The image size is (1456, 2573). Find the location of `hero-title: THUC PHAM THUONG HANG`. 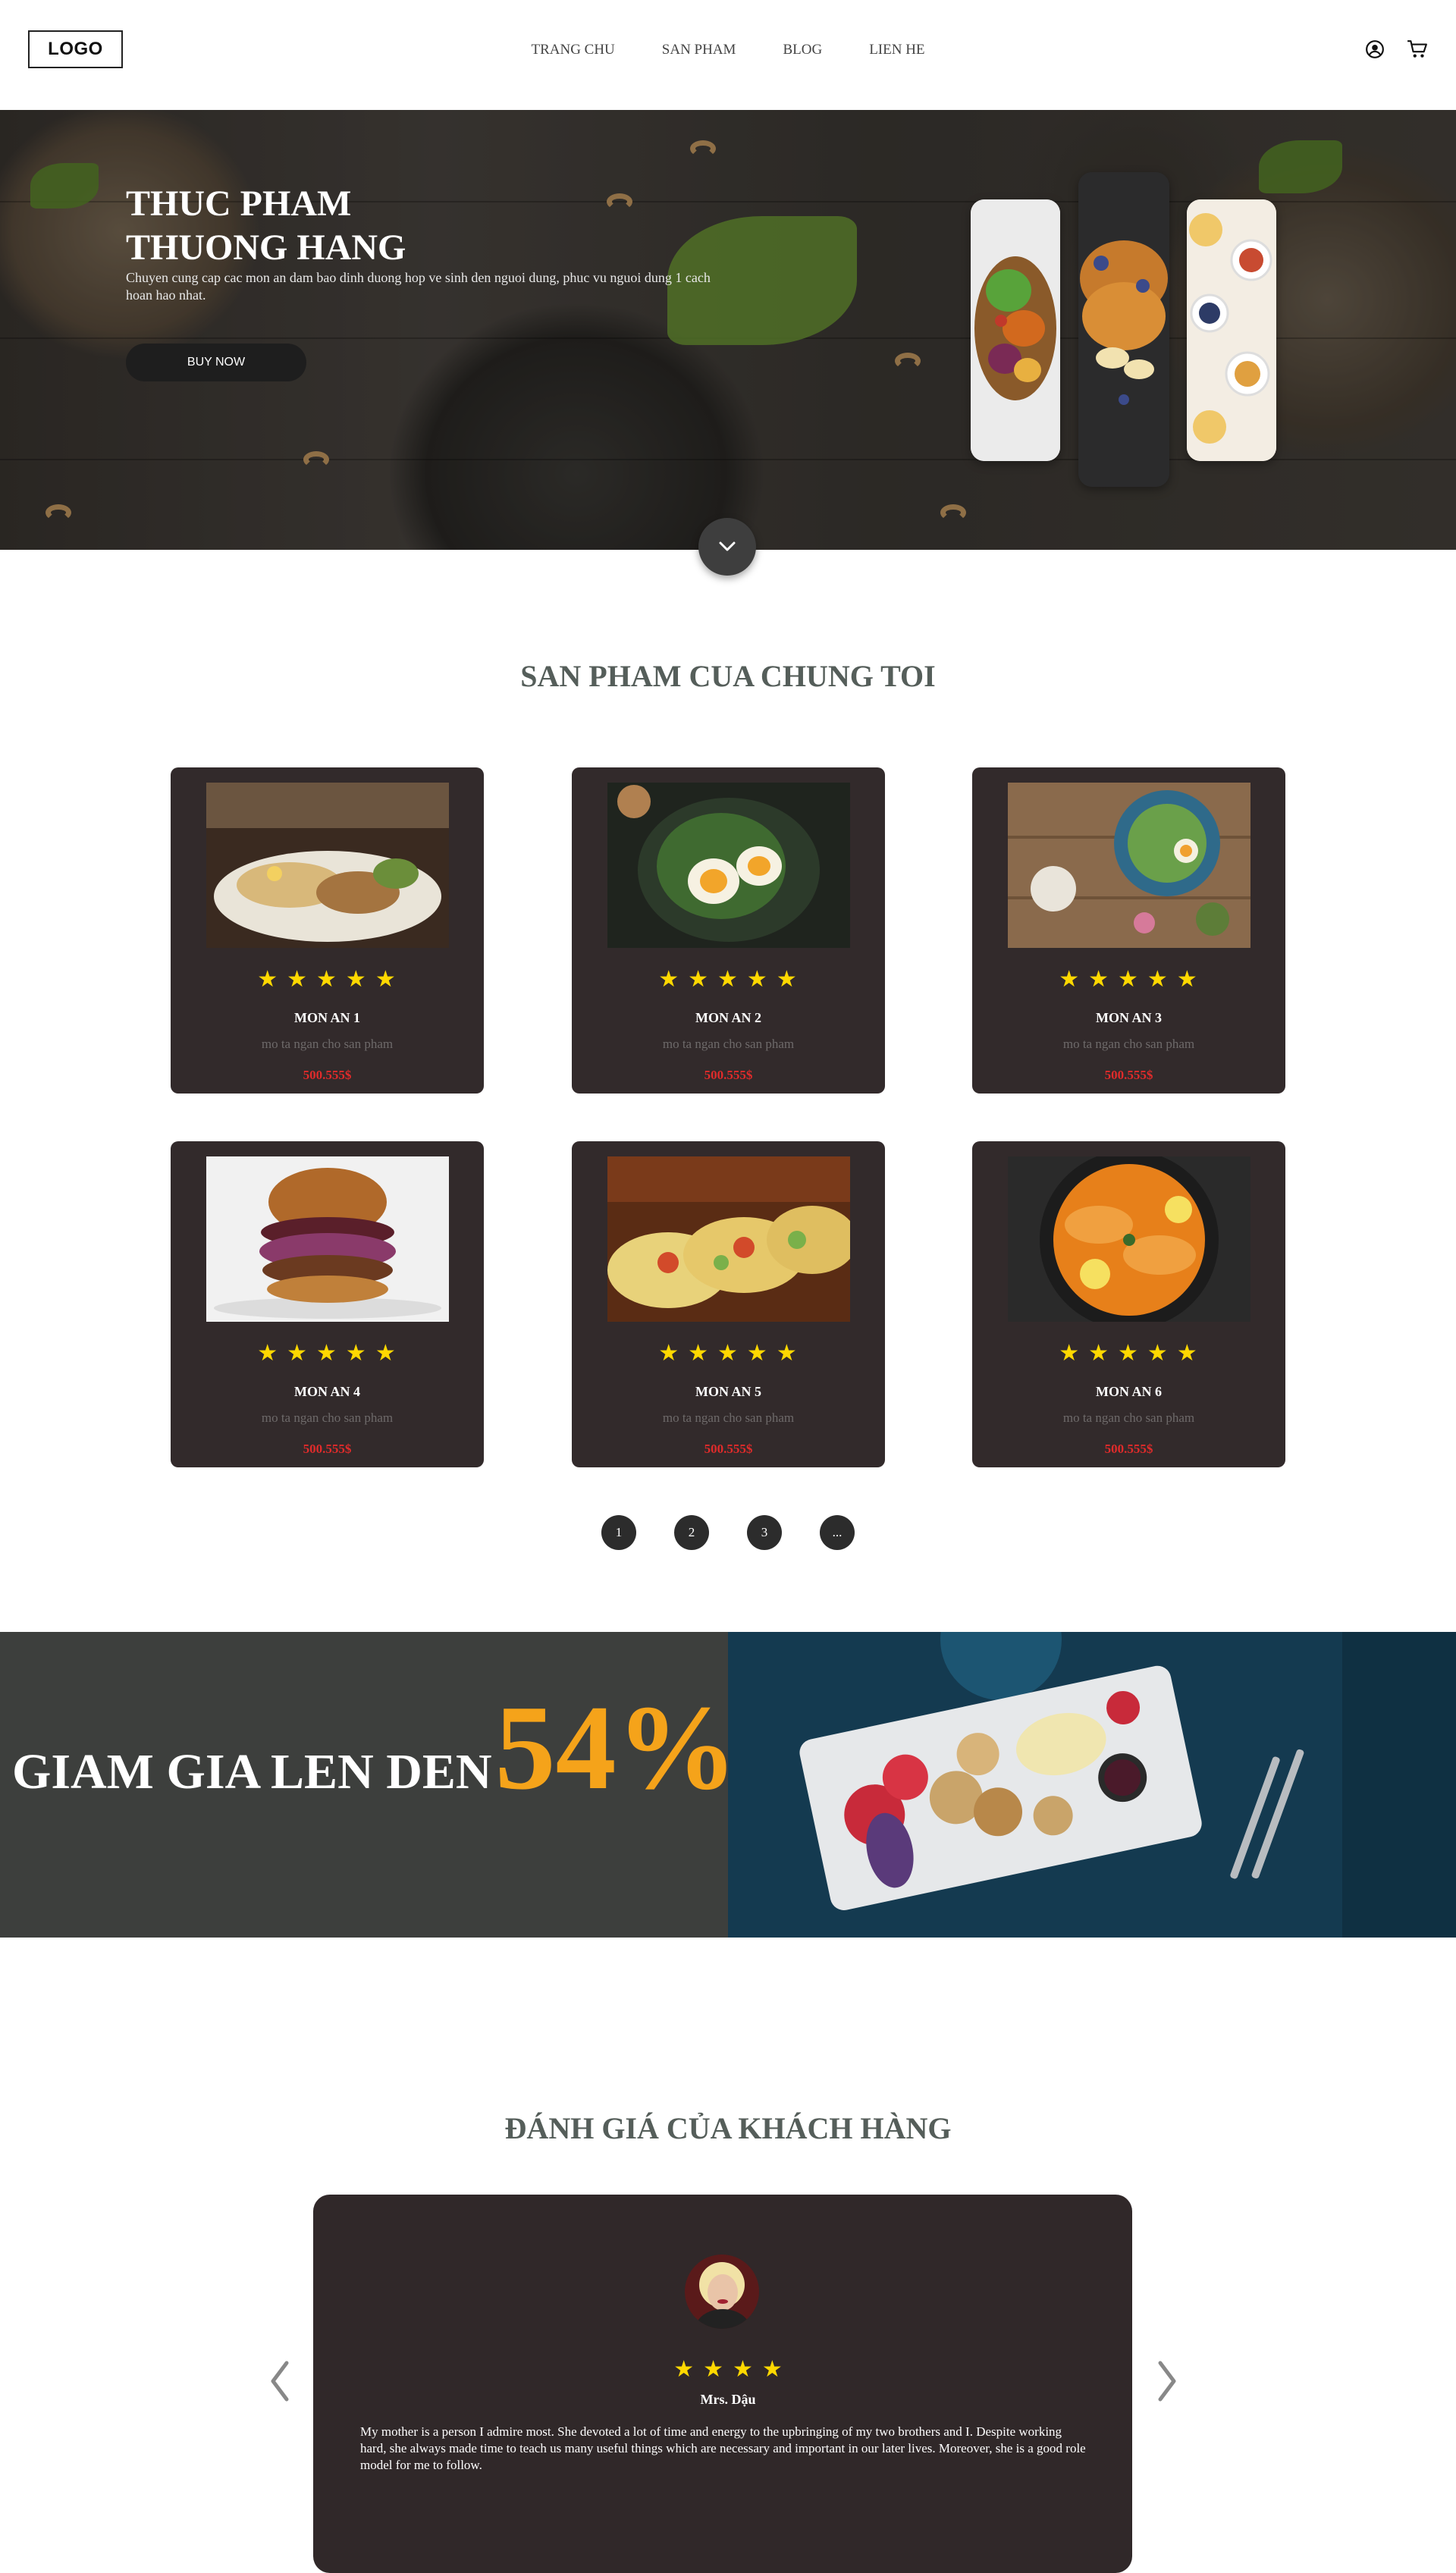

hero-title: THUC PHAM THUONG HANG is located at coordinates (266, 226).